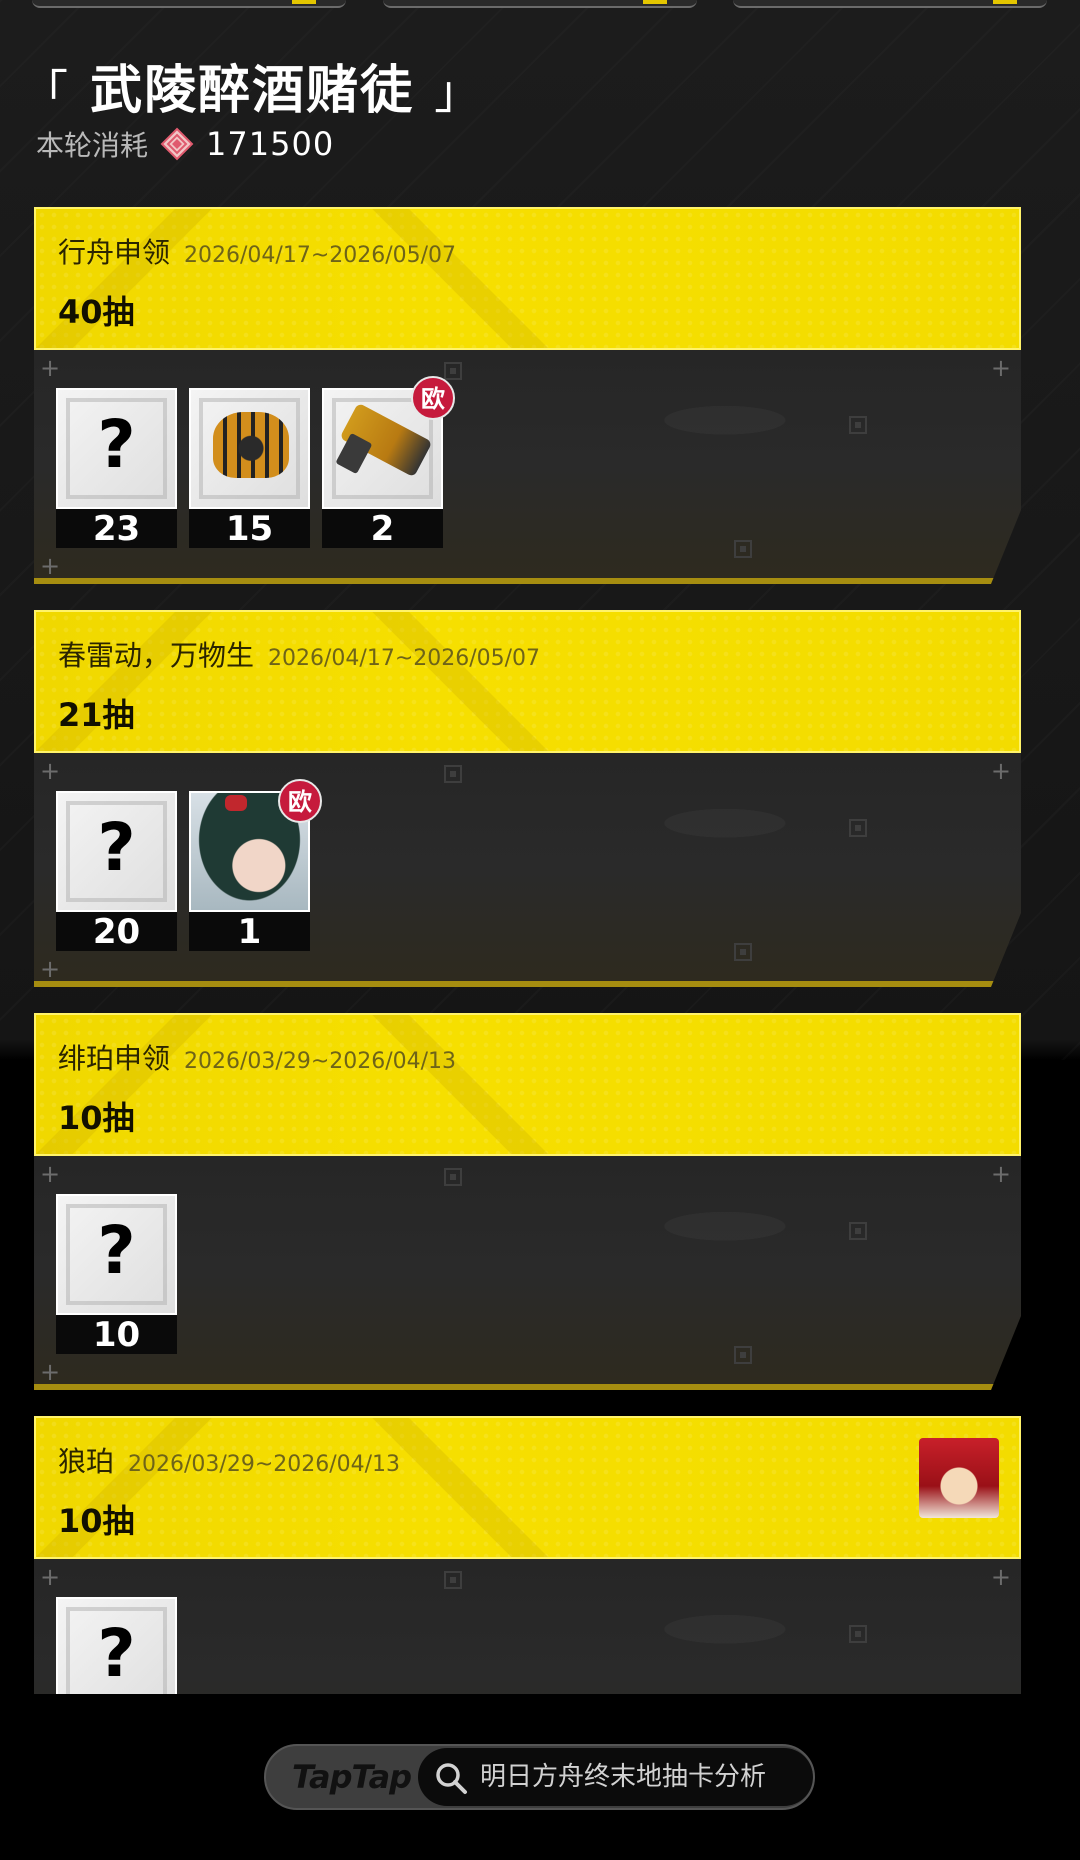 This screenshot has height=1860, width=1080. What do you see at coordinates (251, 445) in the screenshot?
I see `spider-mech-icon` at bounding box center [251, 445].